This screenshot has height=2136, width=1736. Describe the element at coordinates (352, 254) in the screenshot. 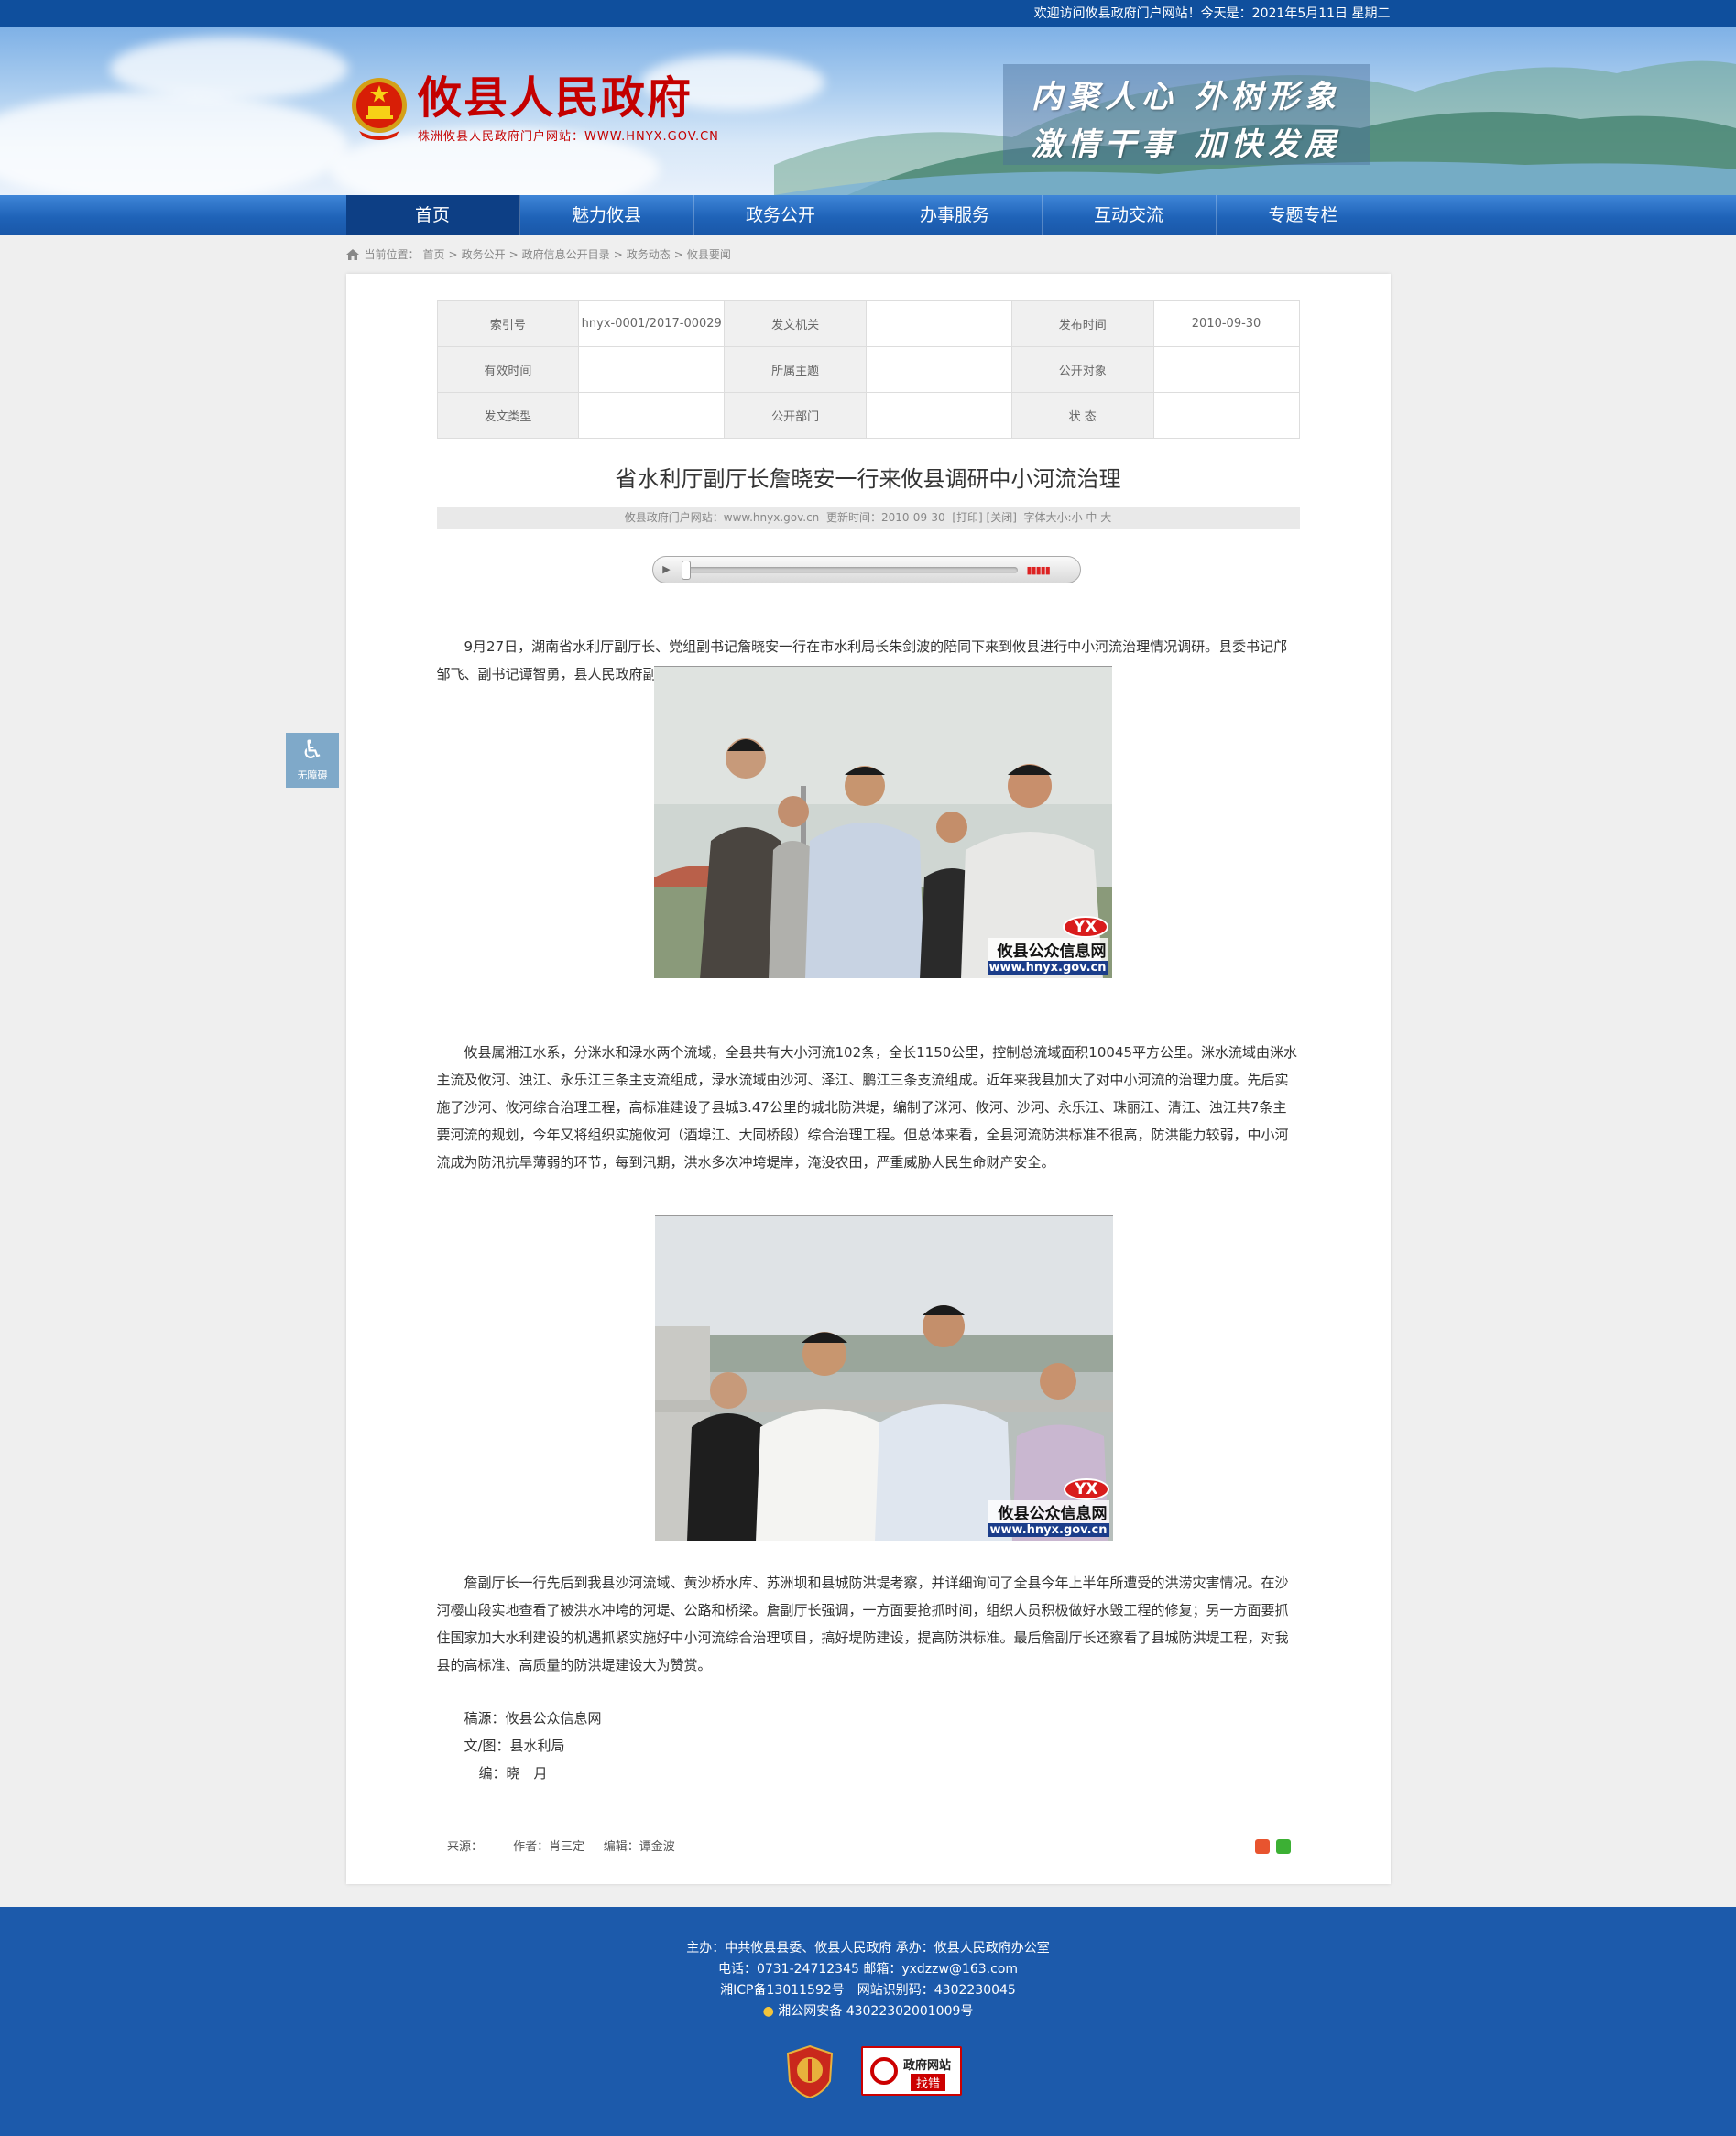

I see `home-icon` at that location.